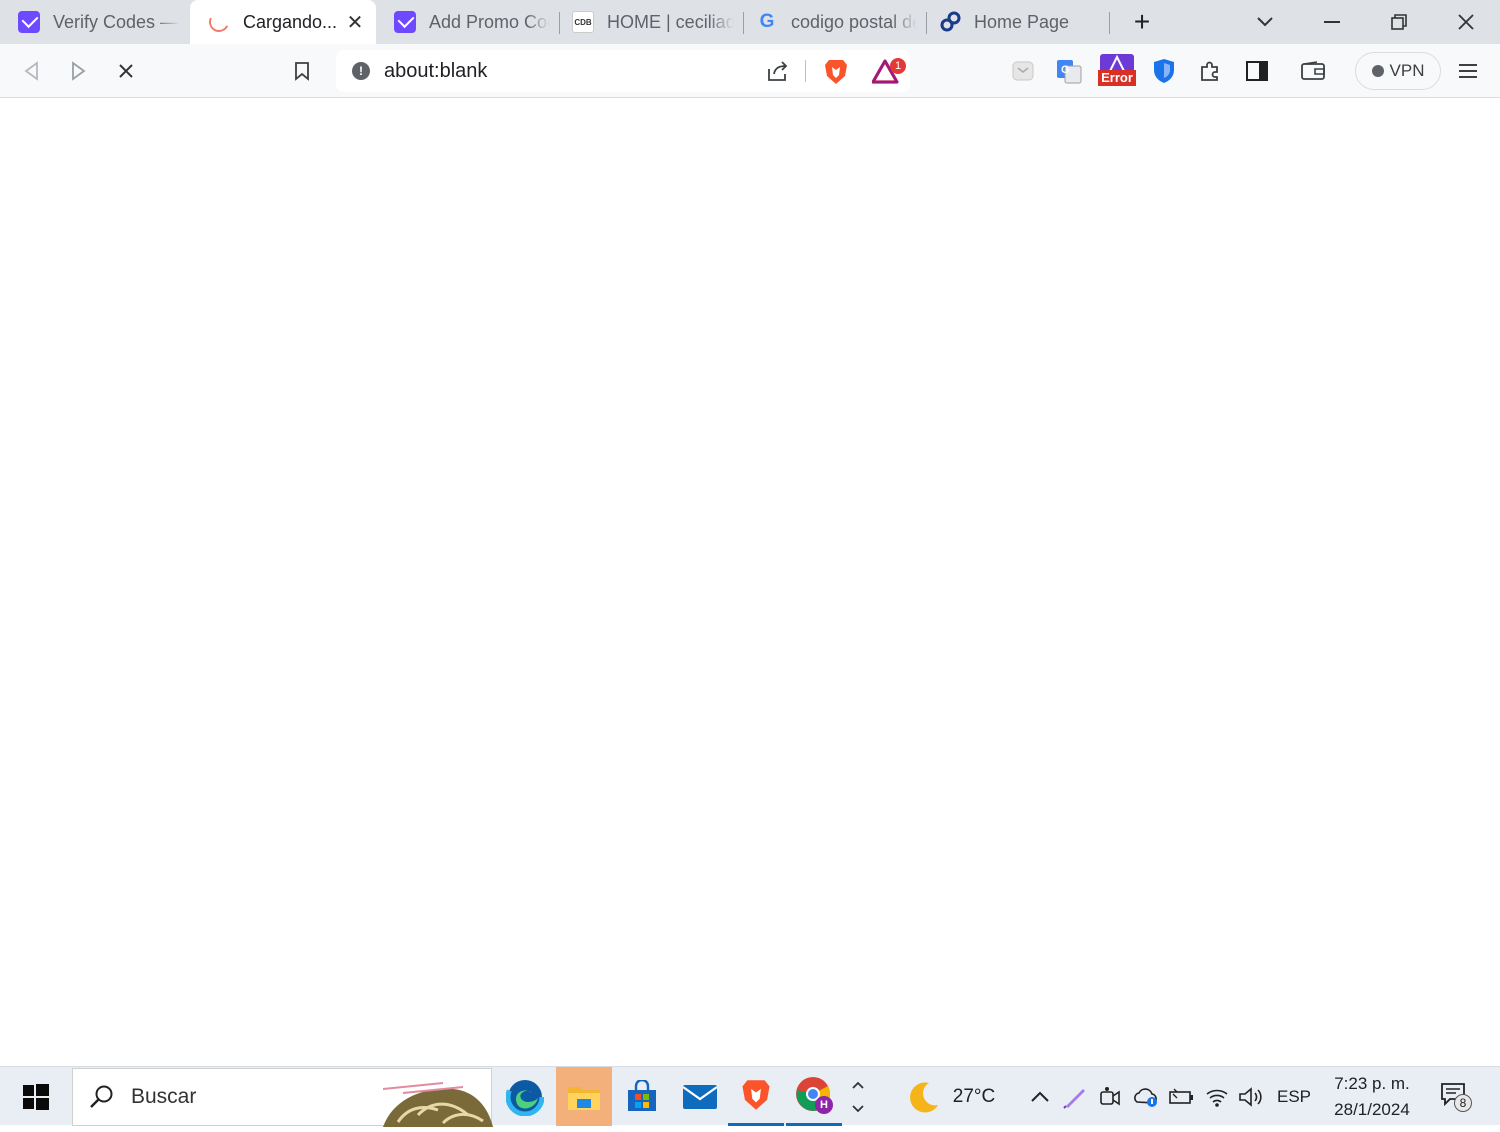  What do you see at coordinates (1040, 1096) in the screenshot?
I see `show-hidden-icons-chevron-icon` at bounding box center [1040, 1096].